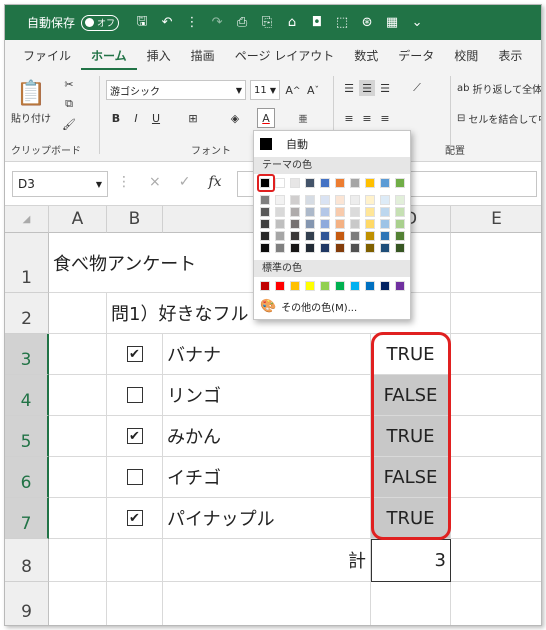  I want to click on checkbox-mikan: ✔, so click(134, 436).